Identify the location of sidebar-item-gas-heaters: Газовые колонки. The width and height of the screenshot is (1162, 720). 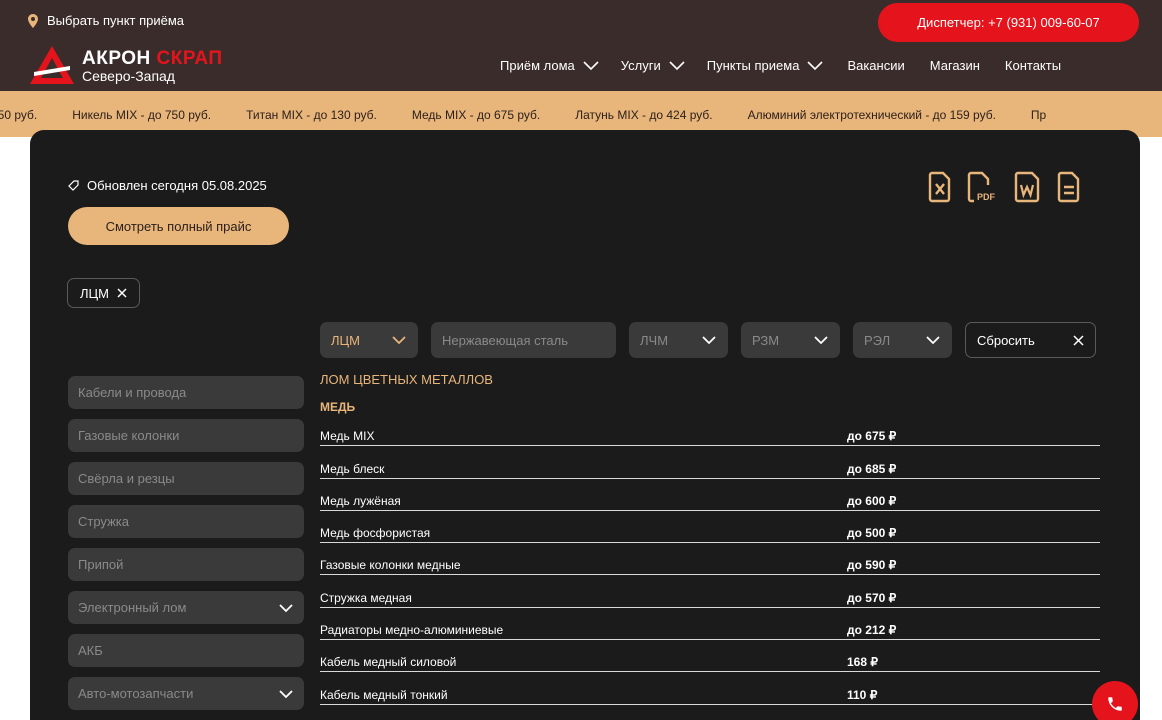
(186, 435).